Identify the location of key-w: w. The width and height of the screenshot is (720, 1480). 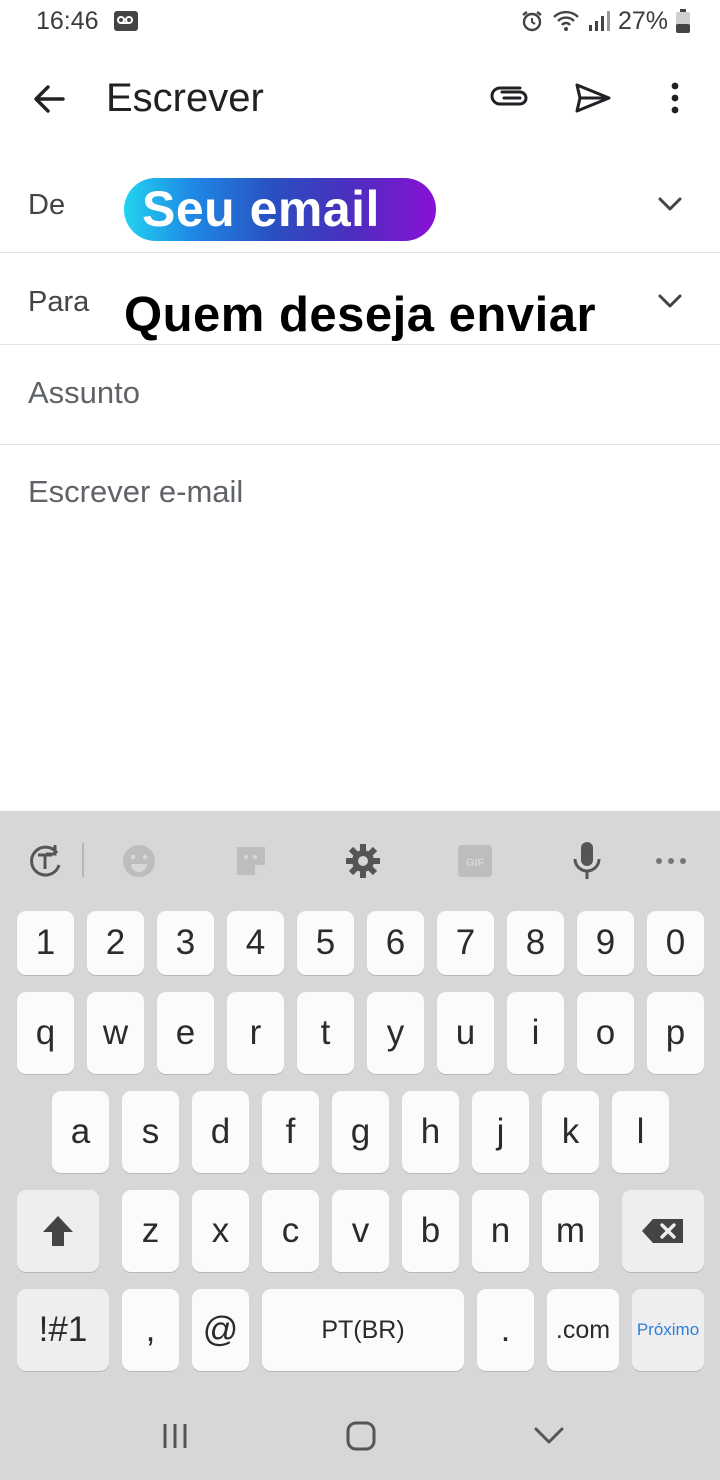
(115, 1033).